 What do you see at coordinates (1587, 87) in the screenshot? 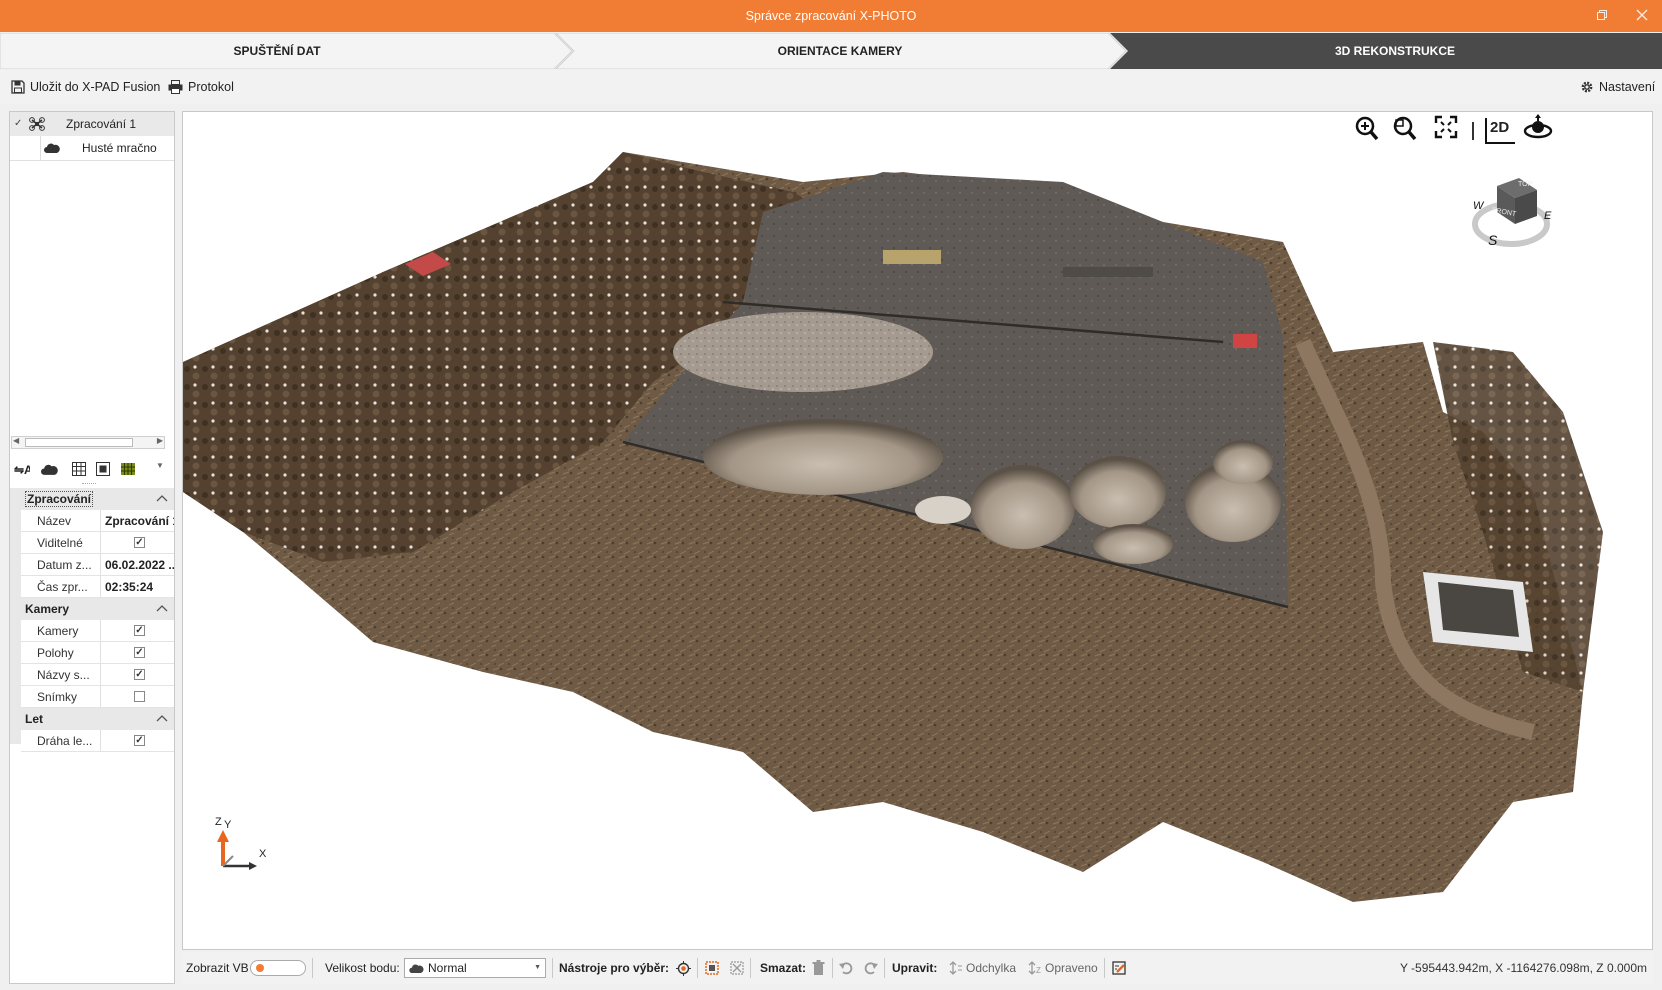
I see `gear-icon` at bounding box center [1587, 87].